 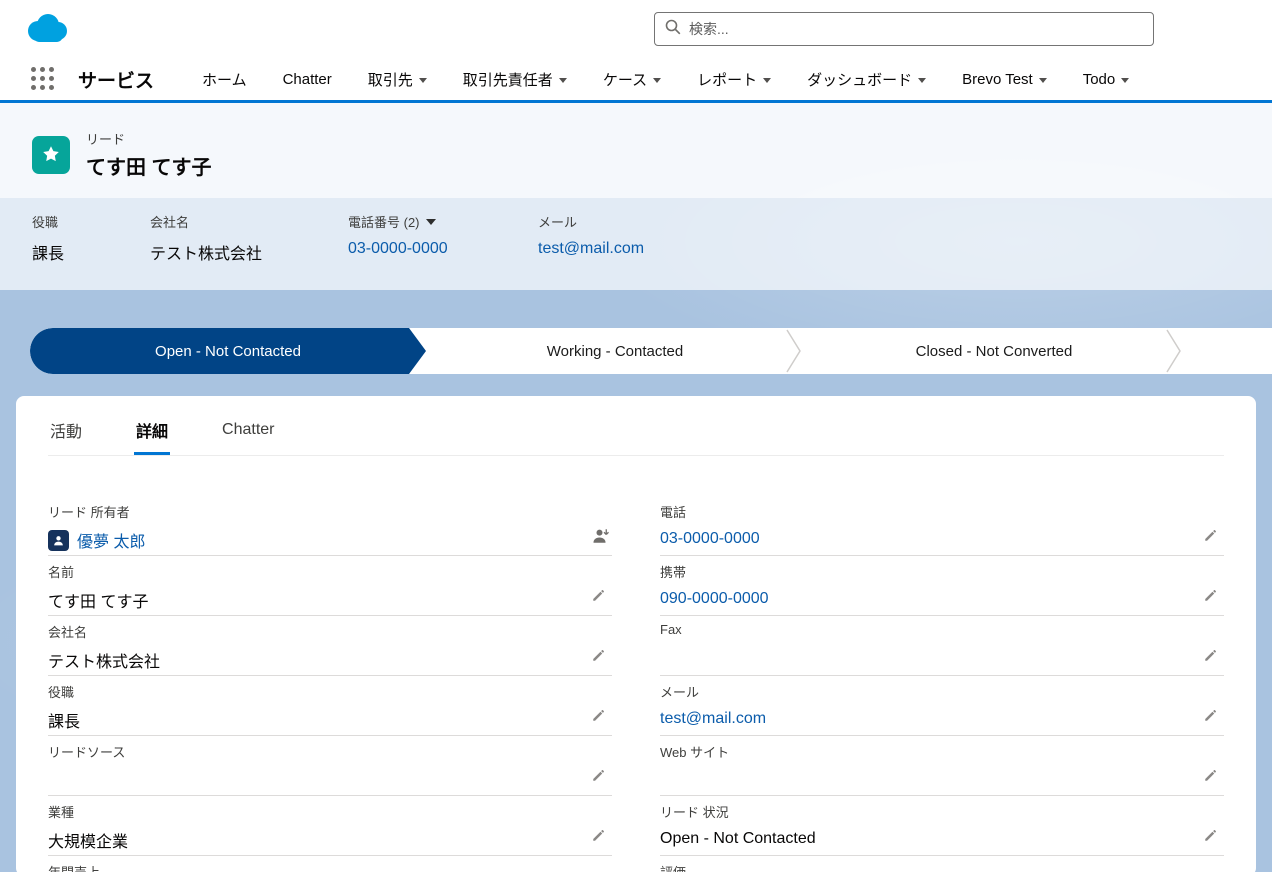 What do you see at coordinates (942, 586) in the screenshot?
I see `field-mobile: 携帯 090-0000-0000` at bounding box center [942, 586].